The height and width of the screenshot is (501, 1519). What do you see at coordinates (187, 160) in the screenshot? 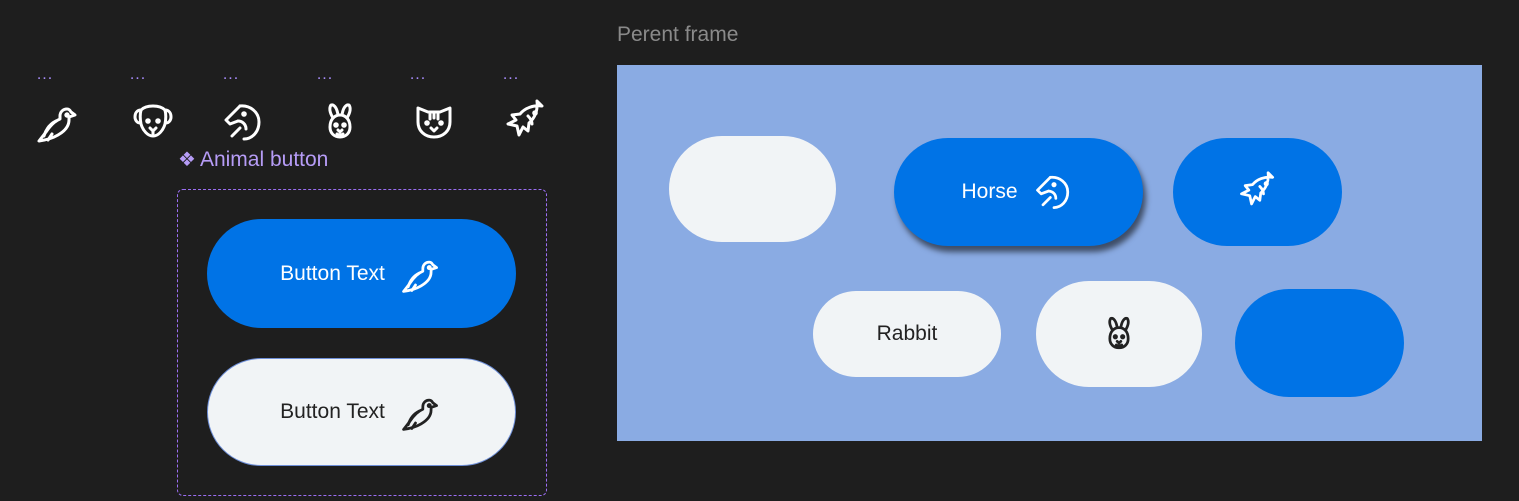
I see `component-icon: ❖` at bounding box center [187, 160].